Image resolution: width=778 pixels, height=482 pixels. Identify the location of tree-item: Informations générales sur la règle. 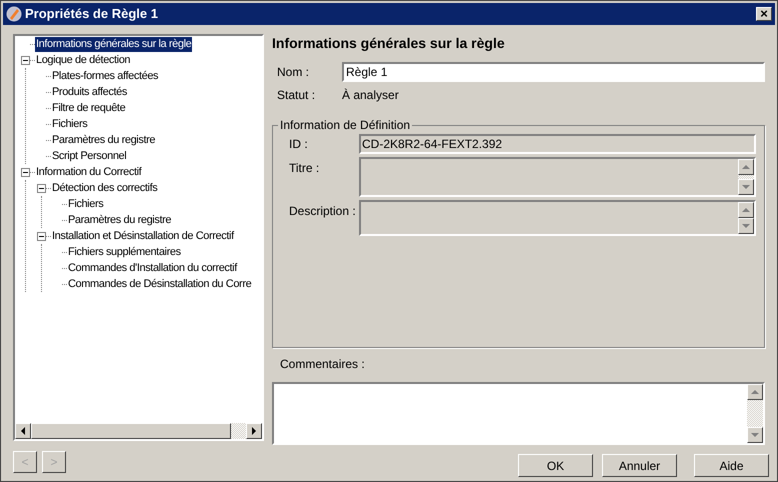
(113, 44).